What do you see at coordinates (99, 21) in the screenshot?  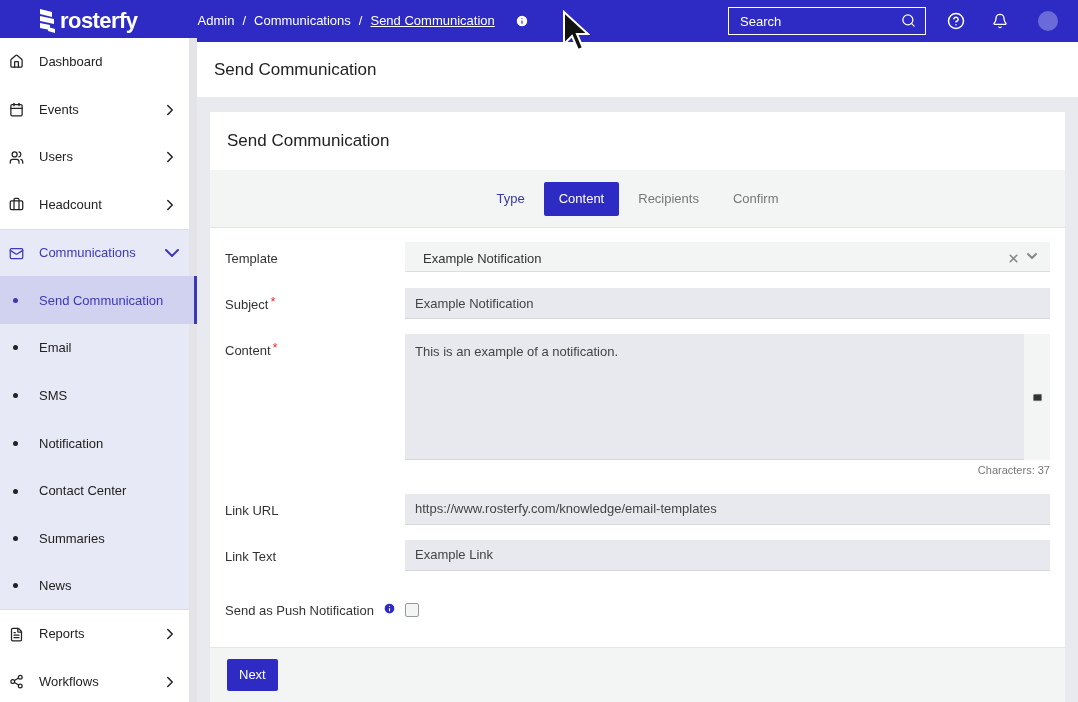 I see `logo-text: rosterfy` at bounding box center [99, 21].